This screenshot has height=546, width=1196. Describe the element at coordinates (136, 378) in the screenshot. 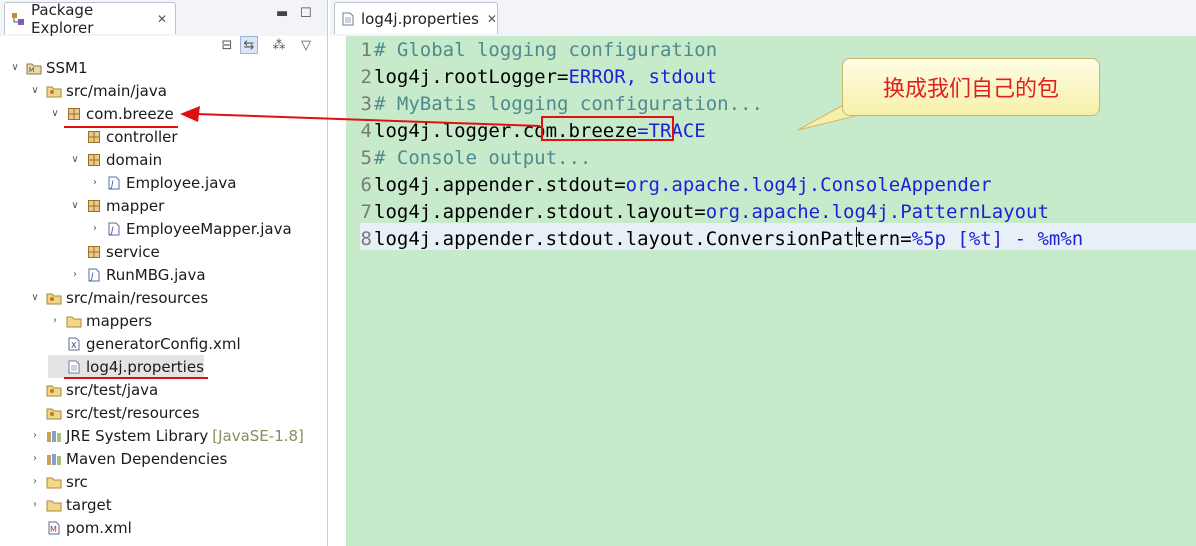

I see `underline-log4j-properties` at that location.